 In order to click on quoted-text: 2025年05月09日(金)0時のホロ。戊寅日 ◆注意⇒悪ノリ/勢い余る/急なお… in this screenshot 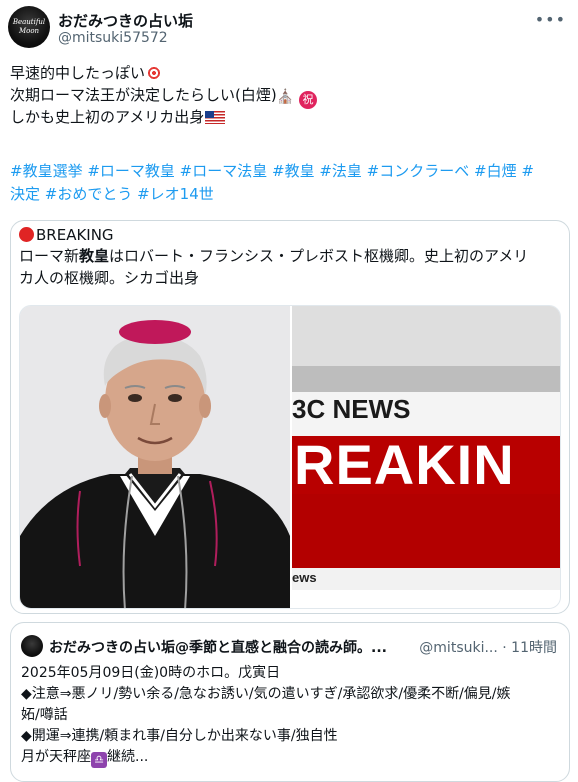, I will do `click(291, 715)`.